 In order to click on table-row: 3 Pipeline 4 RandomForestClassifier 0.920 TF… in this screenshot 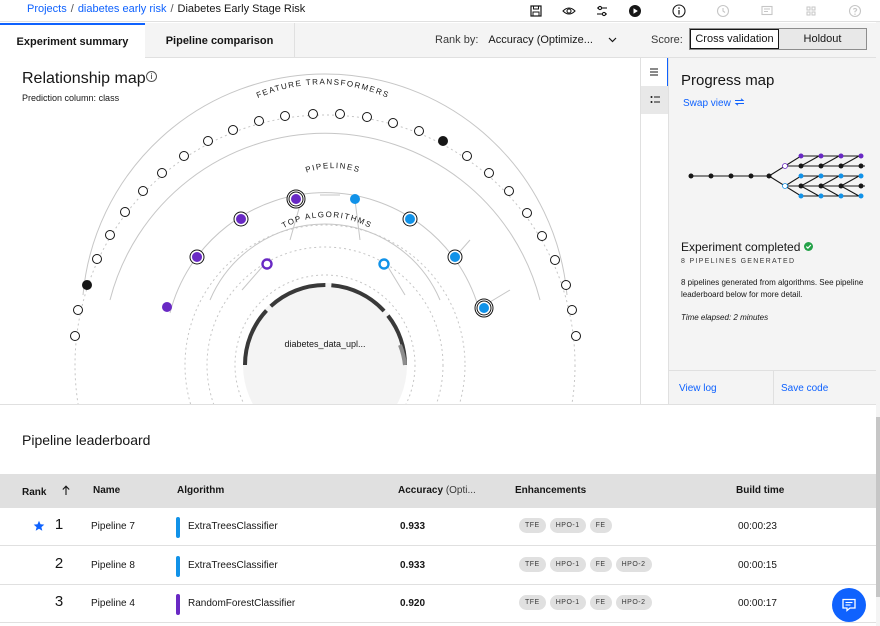, I will do `click(438, 604)`.